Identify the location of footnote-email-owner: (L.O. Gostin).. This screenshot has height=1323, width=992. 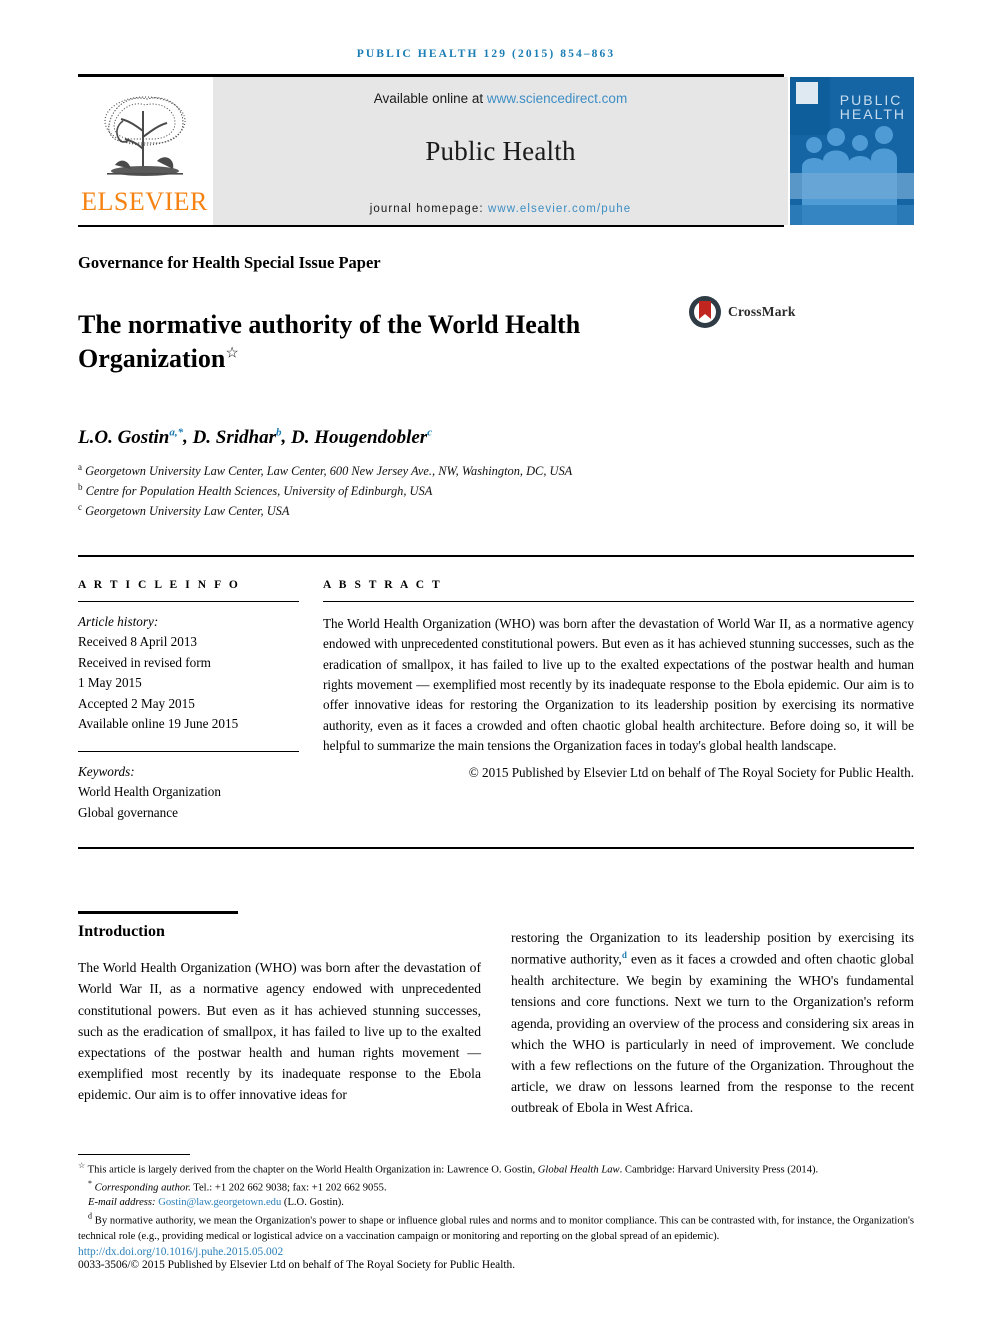
(312, 1203).